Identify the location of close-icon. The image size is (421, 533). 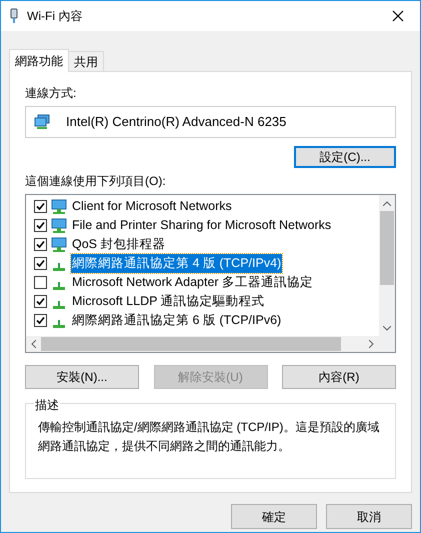
(398, 16).